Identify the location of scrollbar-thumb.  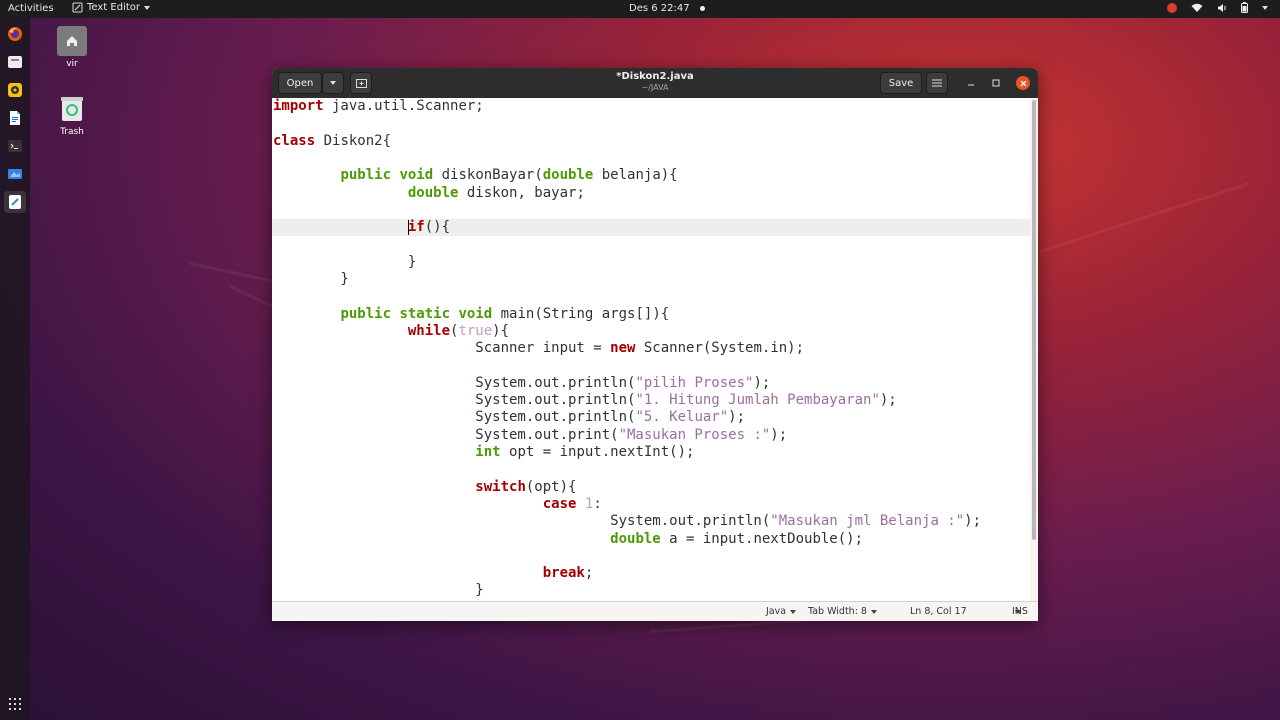
(1034, 320).